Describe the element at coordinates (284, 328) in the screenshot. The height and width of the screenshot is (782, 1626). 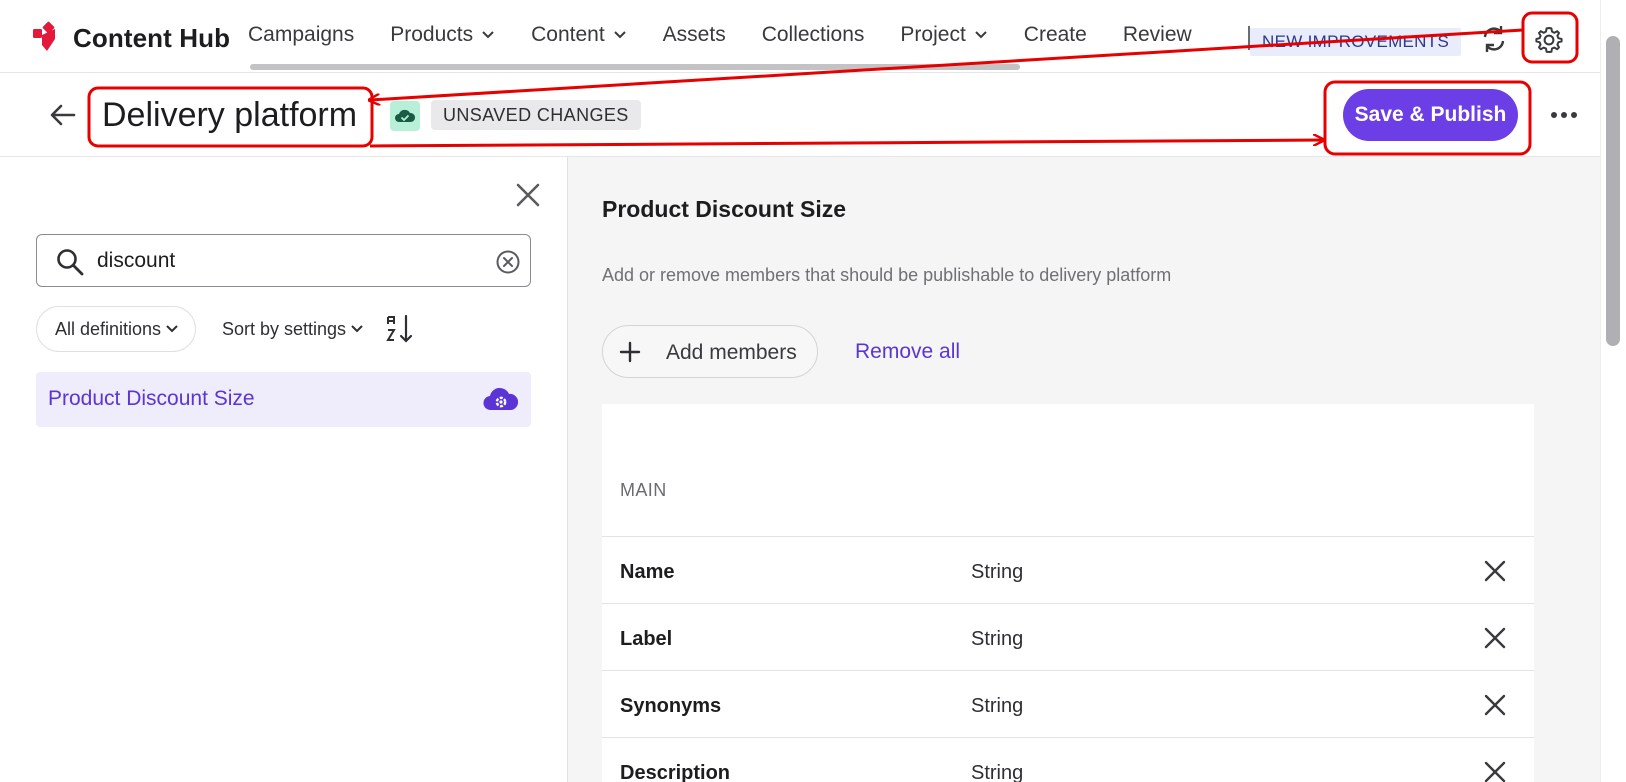
I see `sort-label: Sort by settings` at that location.